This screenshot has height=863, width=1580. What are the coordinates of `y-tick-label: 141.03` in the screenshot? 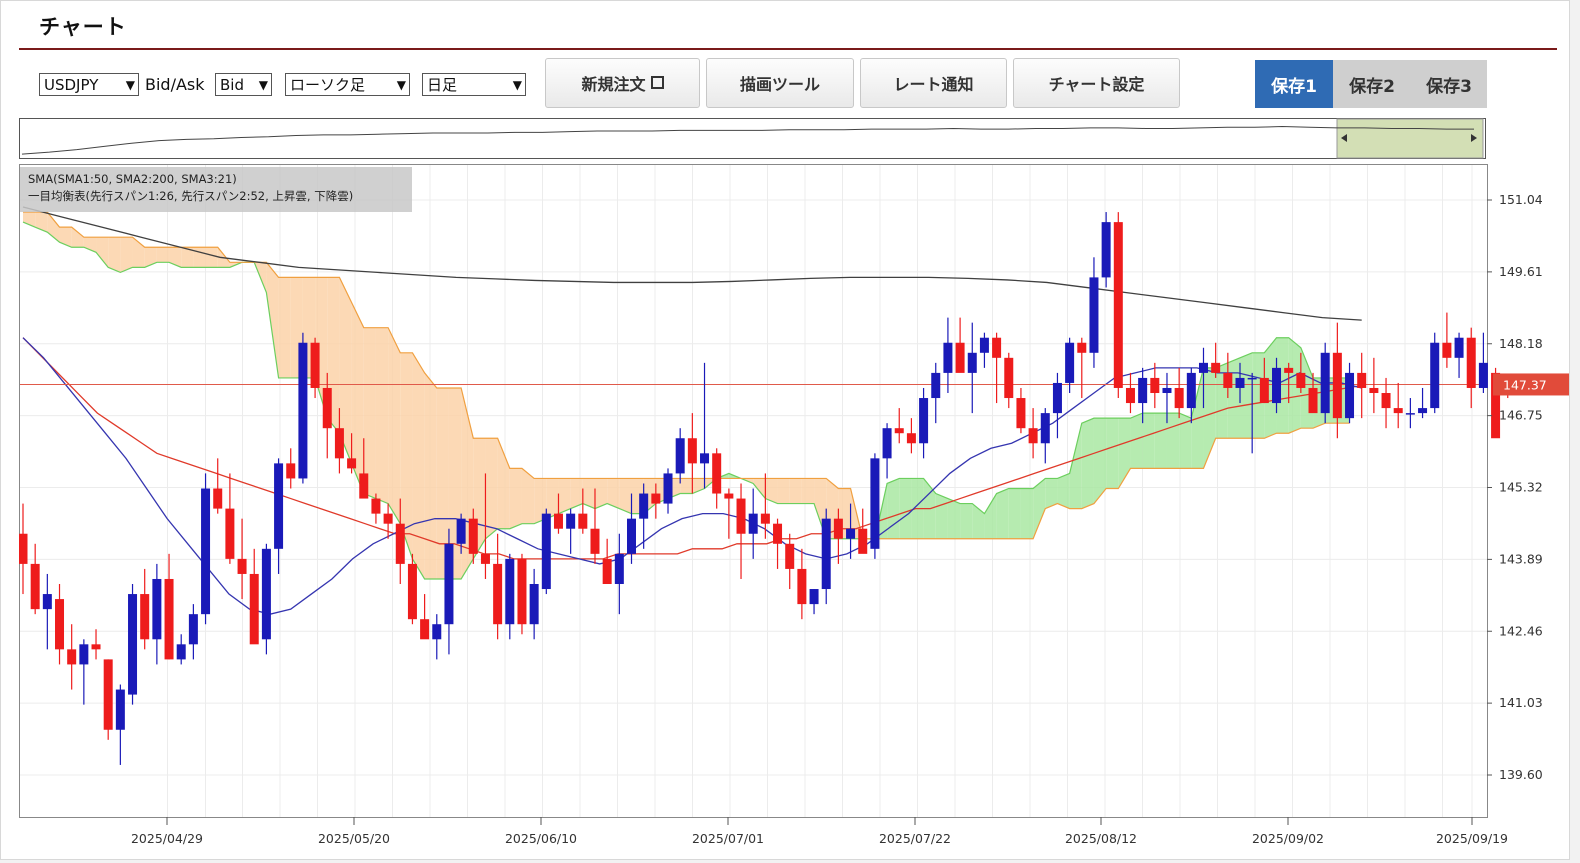 It's located at (1521, 702).